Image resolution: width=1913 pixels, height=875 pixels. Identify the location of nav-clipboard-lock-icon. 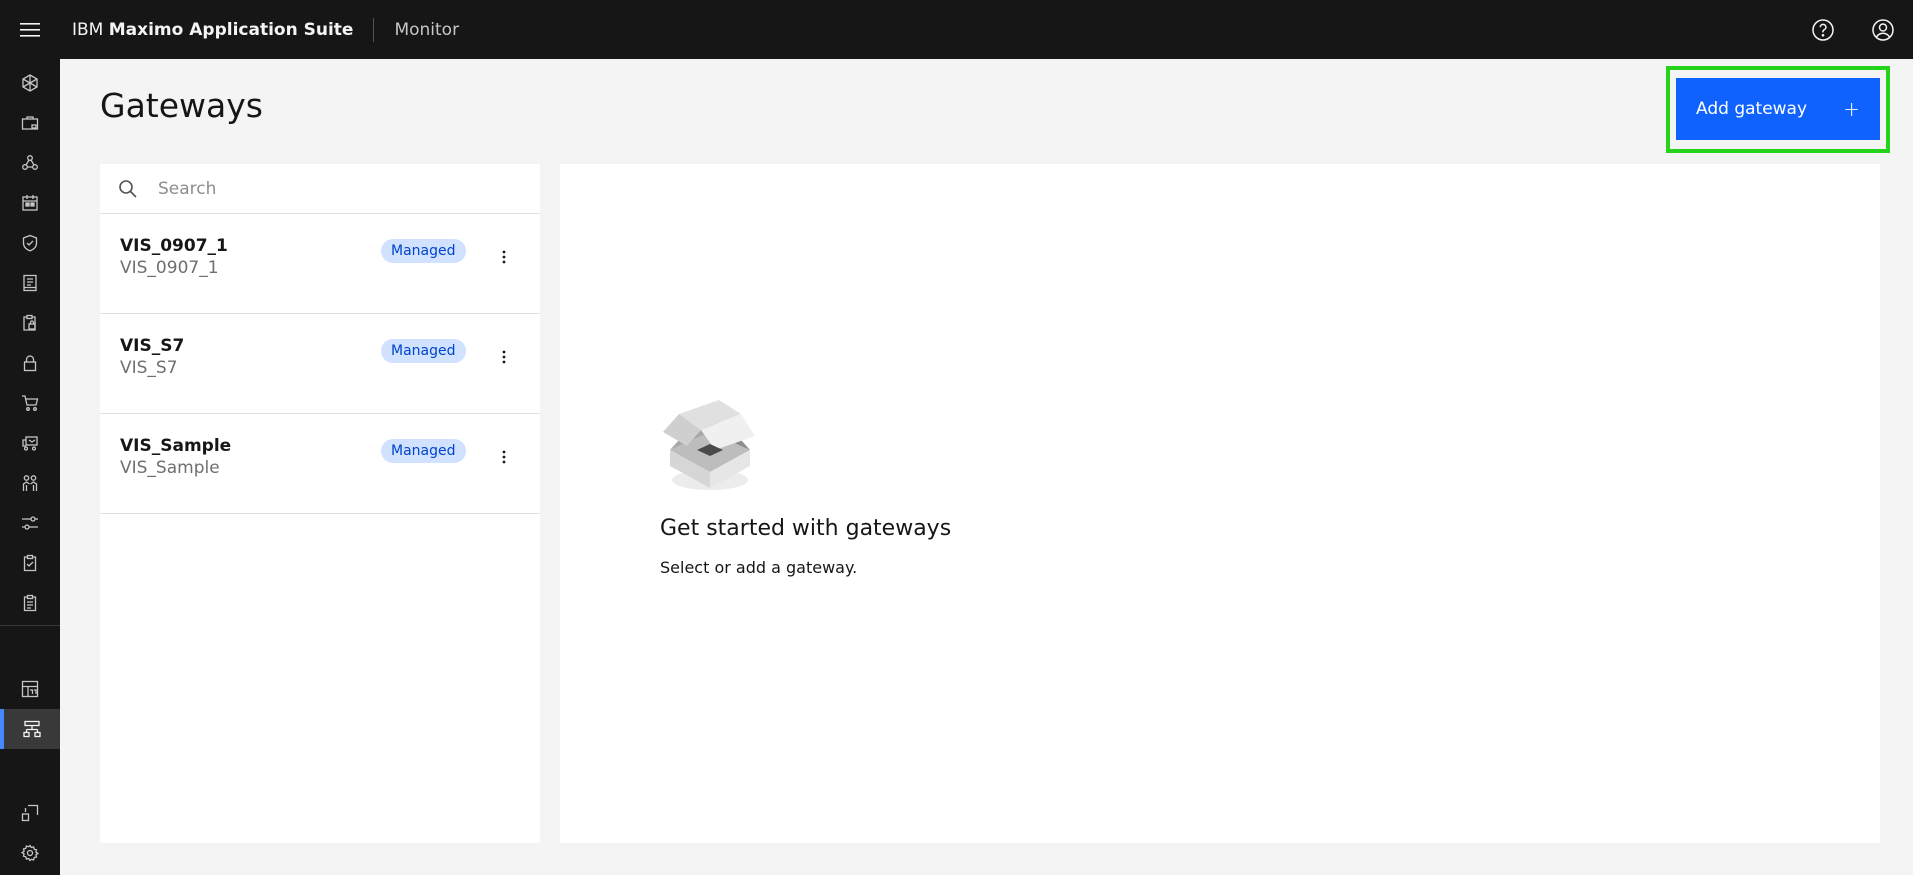
(30, 323).